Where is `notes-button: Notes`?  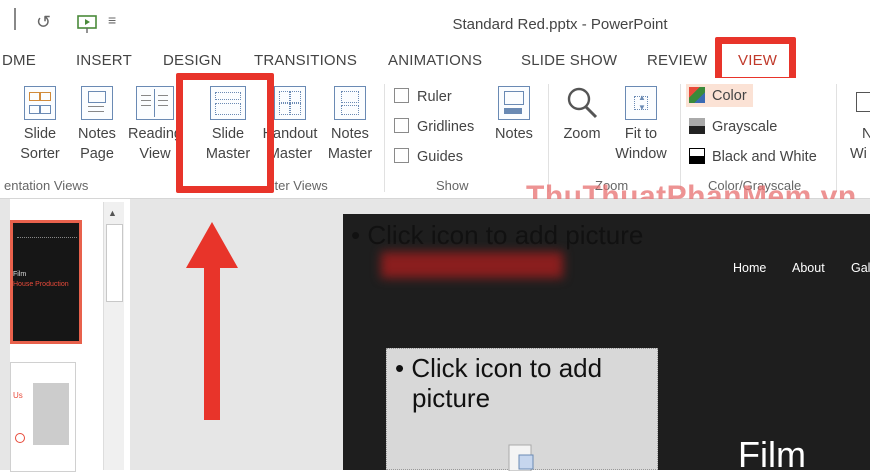 notes-button: Notes is located at coordinates (514, 115).